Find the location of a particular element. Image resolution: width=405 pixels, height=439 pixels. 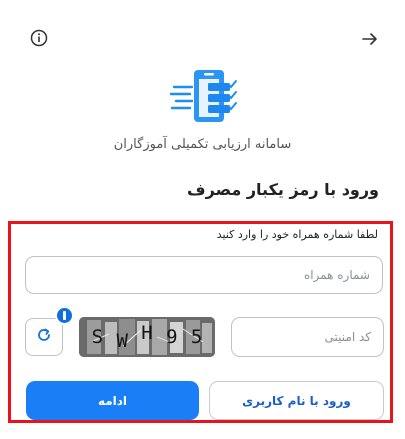

refresh-icon is located at coordinates (44, 337).